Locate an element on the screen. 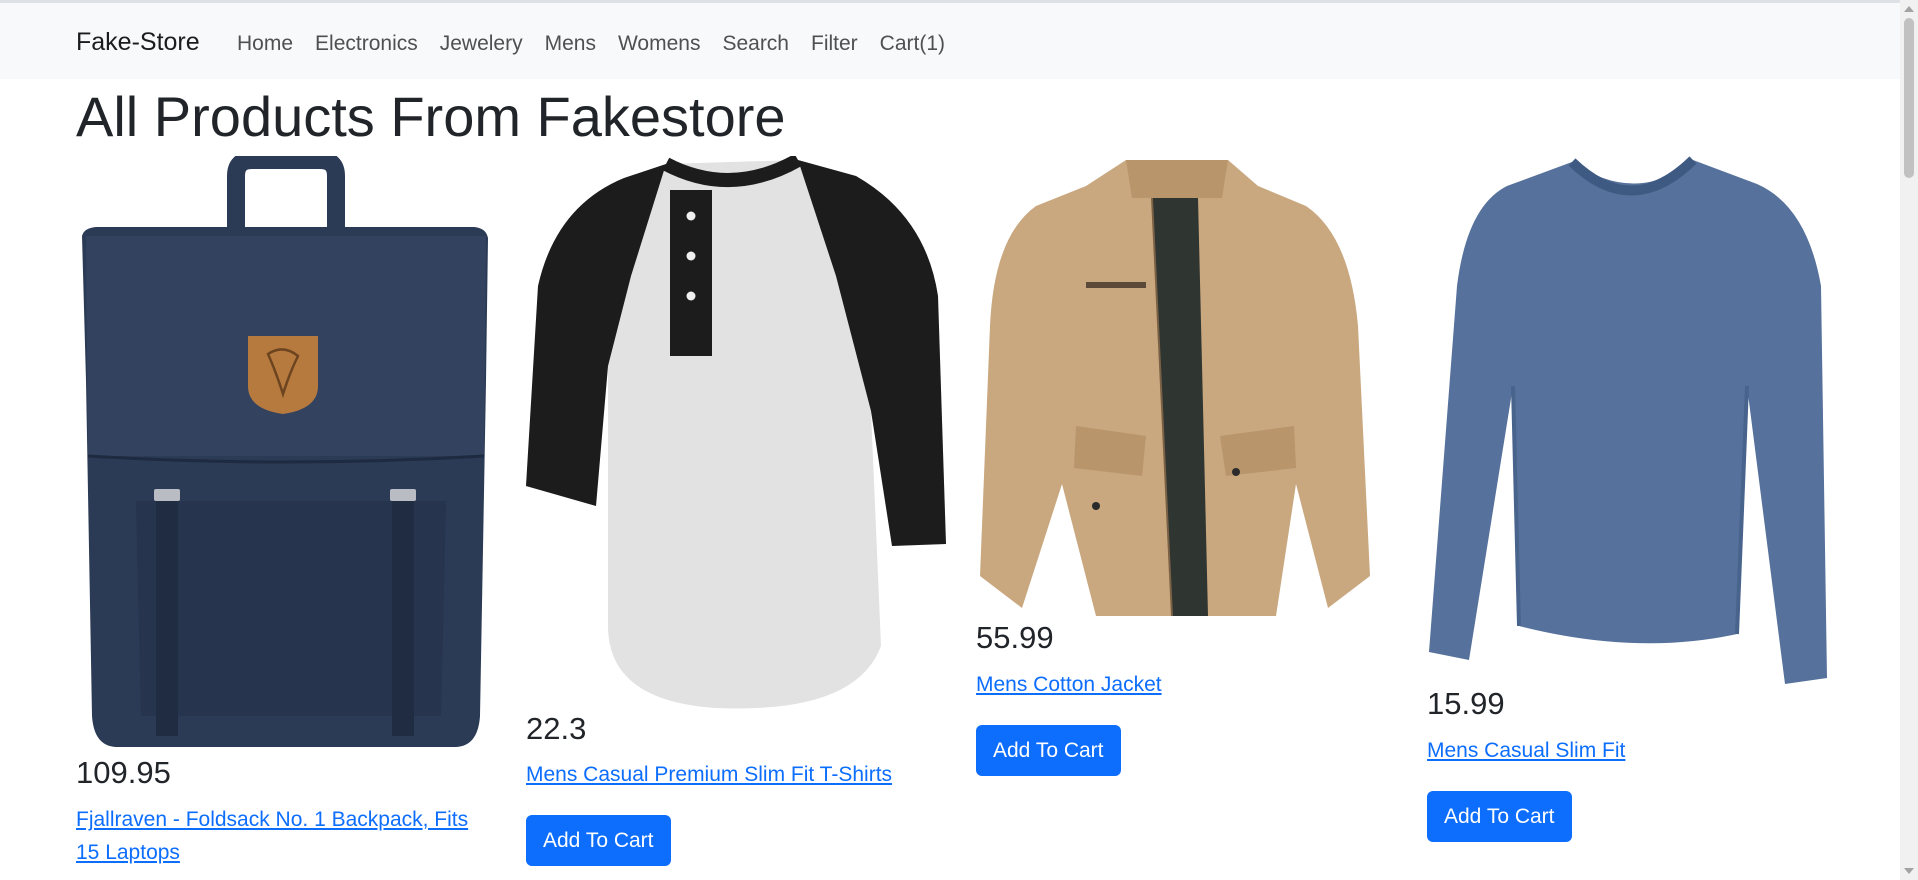 This screenshot has height=880, width=1918. longsleeve-shirt-icon is located at coordinates (1637, 421).